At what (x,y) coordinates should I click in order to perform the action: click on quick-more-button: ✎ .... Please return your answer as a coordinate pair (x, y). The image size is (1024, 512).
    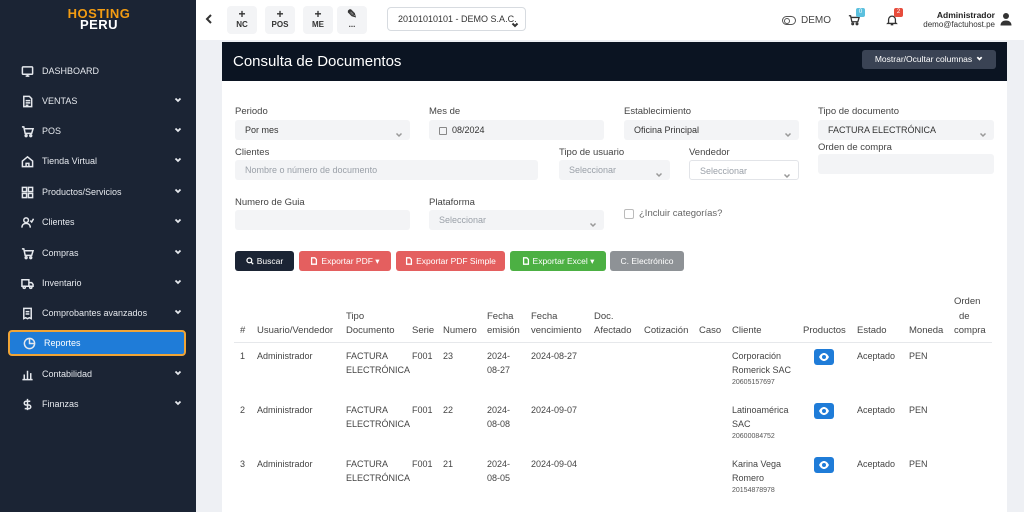
    Looking at the image, I should click on (352, 20).